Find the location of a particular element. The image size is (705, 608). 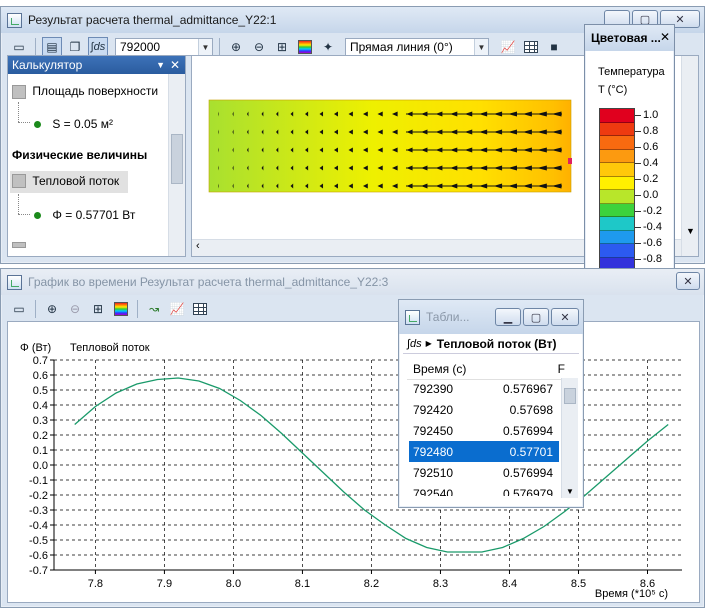

field-v-scrollbar: ▼ is located at coordinates (689, 156).